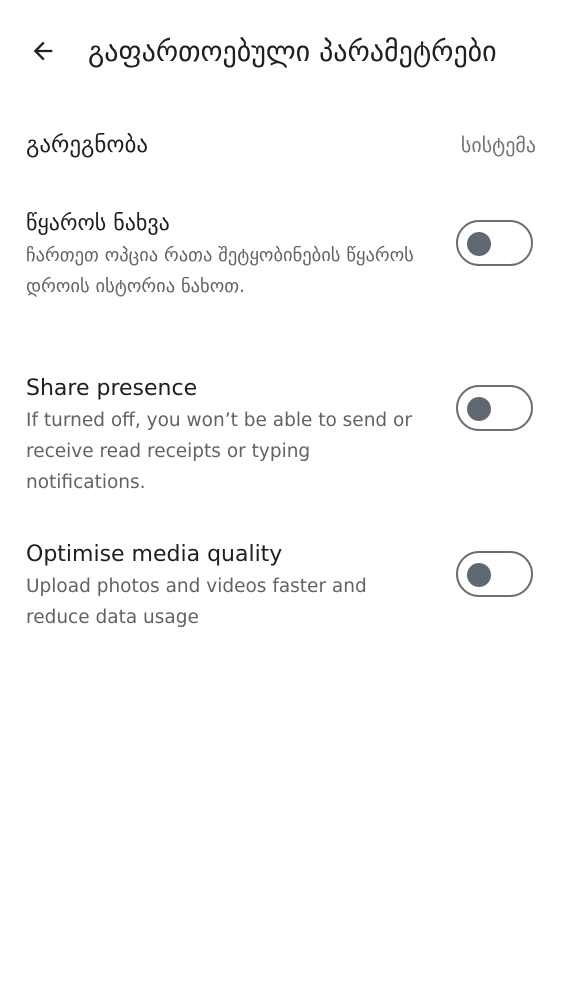 The image size is (562, 1000). What do you see at coordinates (87, 145) in the screenshot?
I see `appearance-label: გარეგნობა` at bounding box center [87, 145].